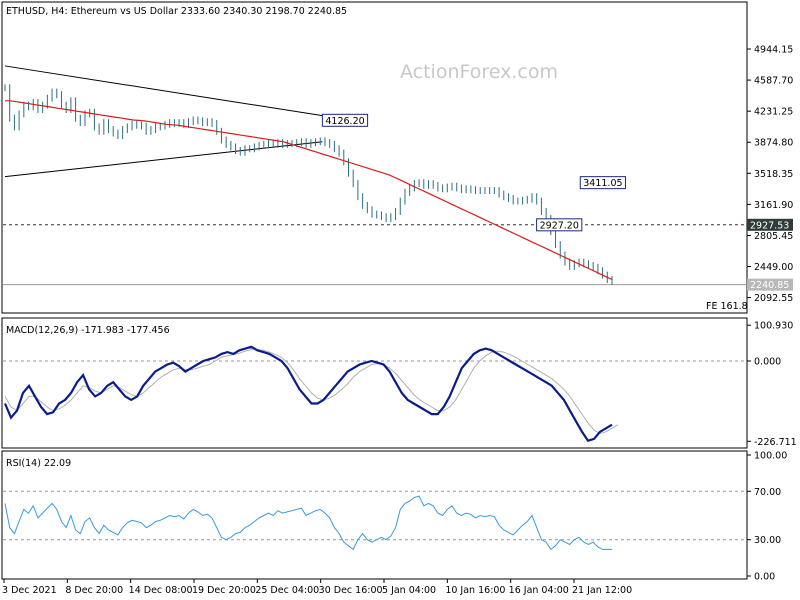 This screenshot has width=800, height=600. Describe the element at coordinates (161, 590) in the screenshot. I see `xtick-label: 14 Dec 08:00` at that location.